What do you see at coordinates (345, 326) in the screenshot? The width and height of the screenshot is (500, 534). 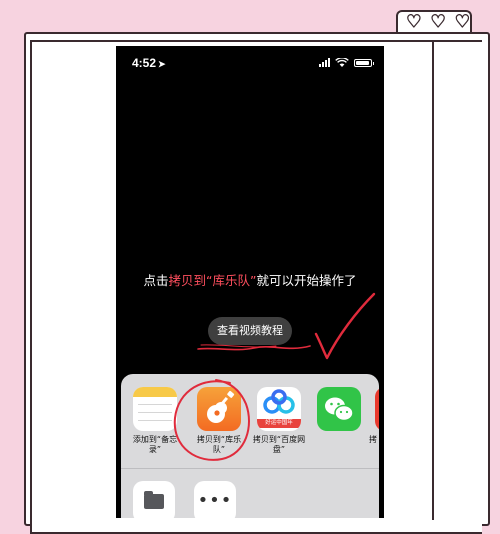 I see `checkmark-annotation` at bounding box center [345, 326].